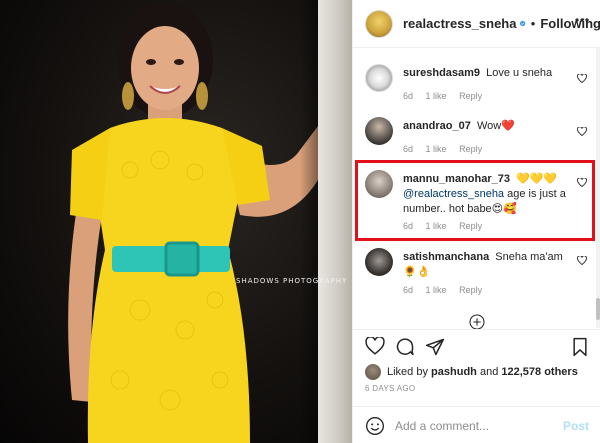 Image resolution: width=600 pixels, height=443 pixels. Describe the element at coordinates (539, 372) in the screenshot. I see `likes-count: 122,578 others` at that location.